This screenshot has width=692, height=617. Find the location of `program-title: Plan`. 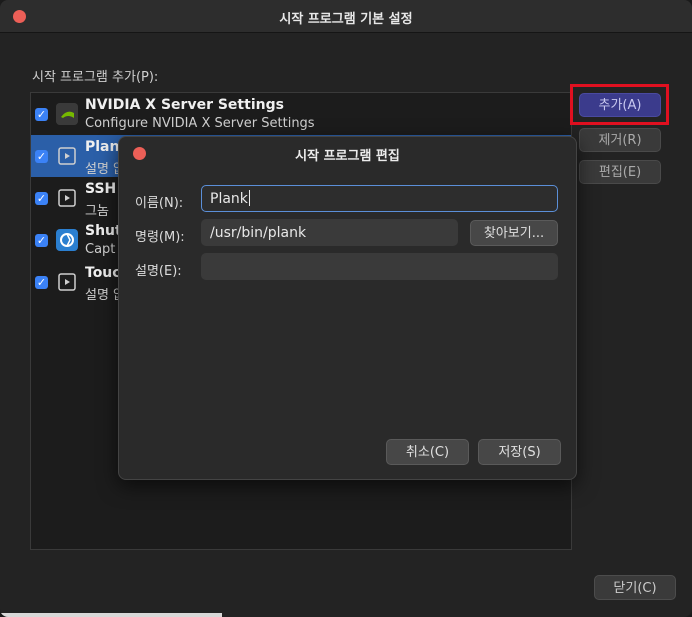

program-title: Plan is located at coordinates (102, 147).